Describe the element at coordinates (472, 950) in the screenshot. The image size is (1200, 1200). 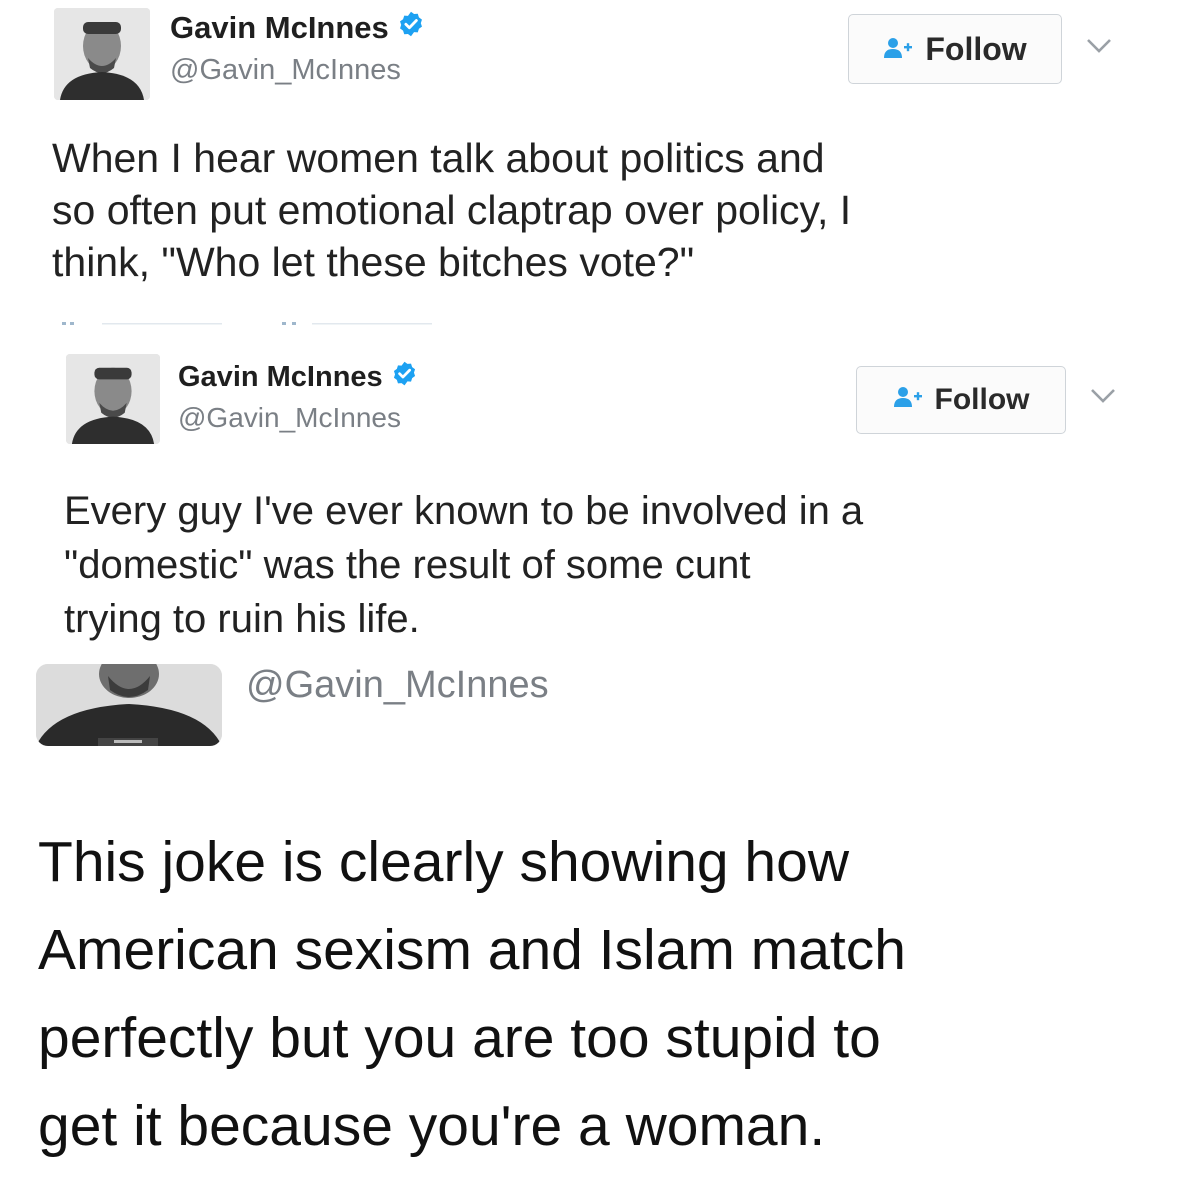
I see `caption-line: American sexism and Islam match` at that location.